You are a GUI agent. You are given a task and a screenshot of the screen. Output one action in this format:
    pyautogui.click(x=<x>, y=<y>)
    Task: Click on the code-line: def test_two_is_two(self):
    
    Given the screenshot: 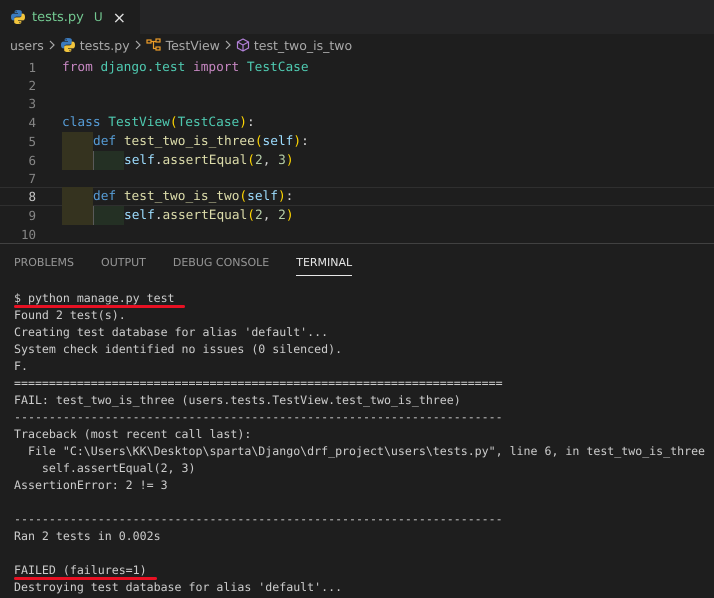 What is the action you would take?
    pyautogui.click(x=193, y=197)
    